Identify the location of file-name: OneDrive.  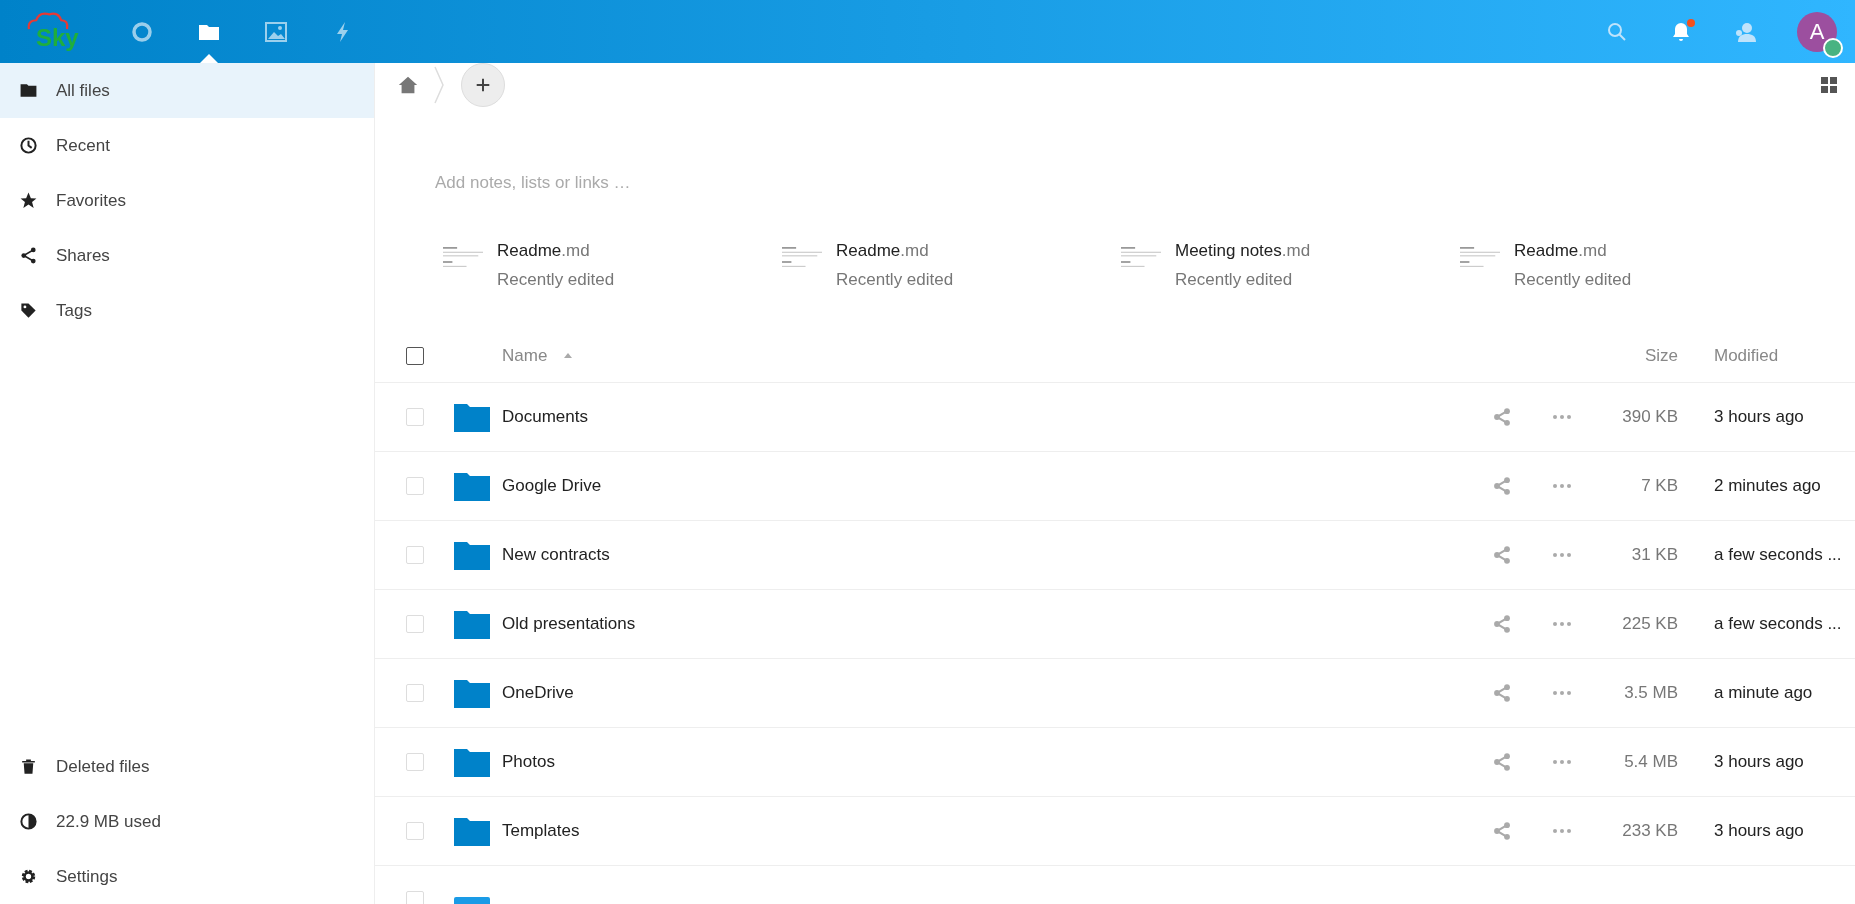
(538, 693).